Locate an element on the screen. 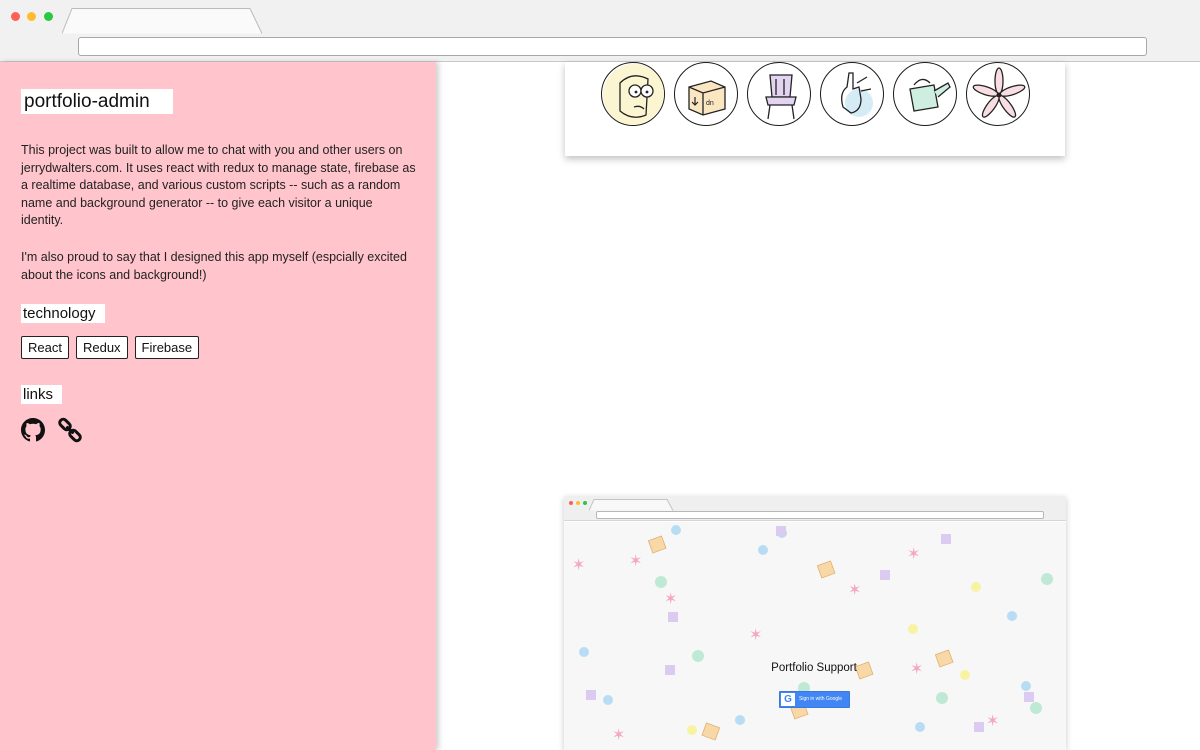 The height and width of the screenshot is (750, 1200). flower-icon is located at coordinates (998, 94).